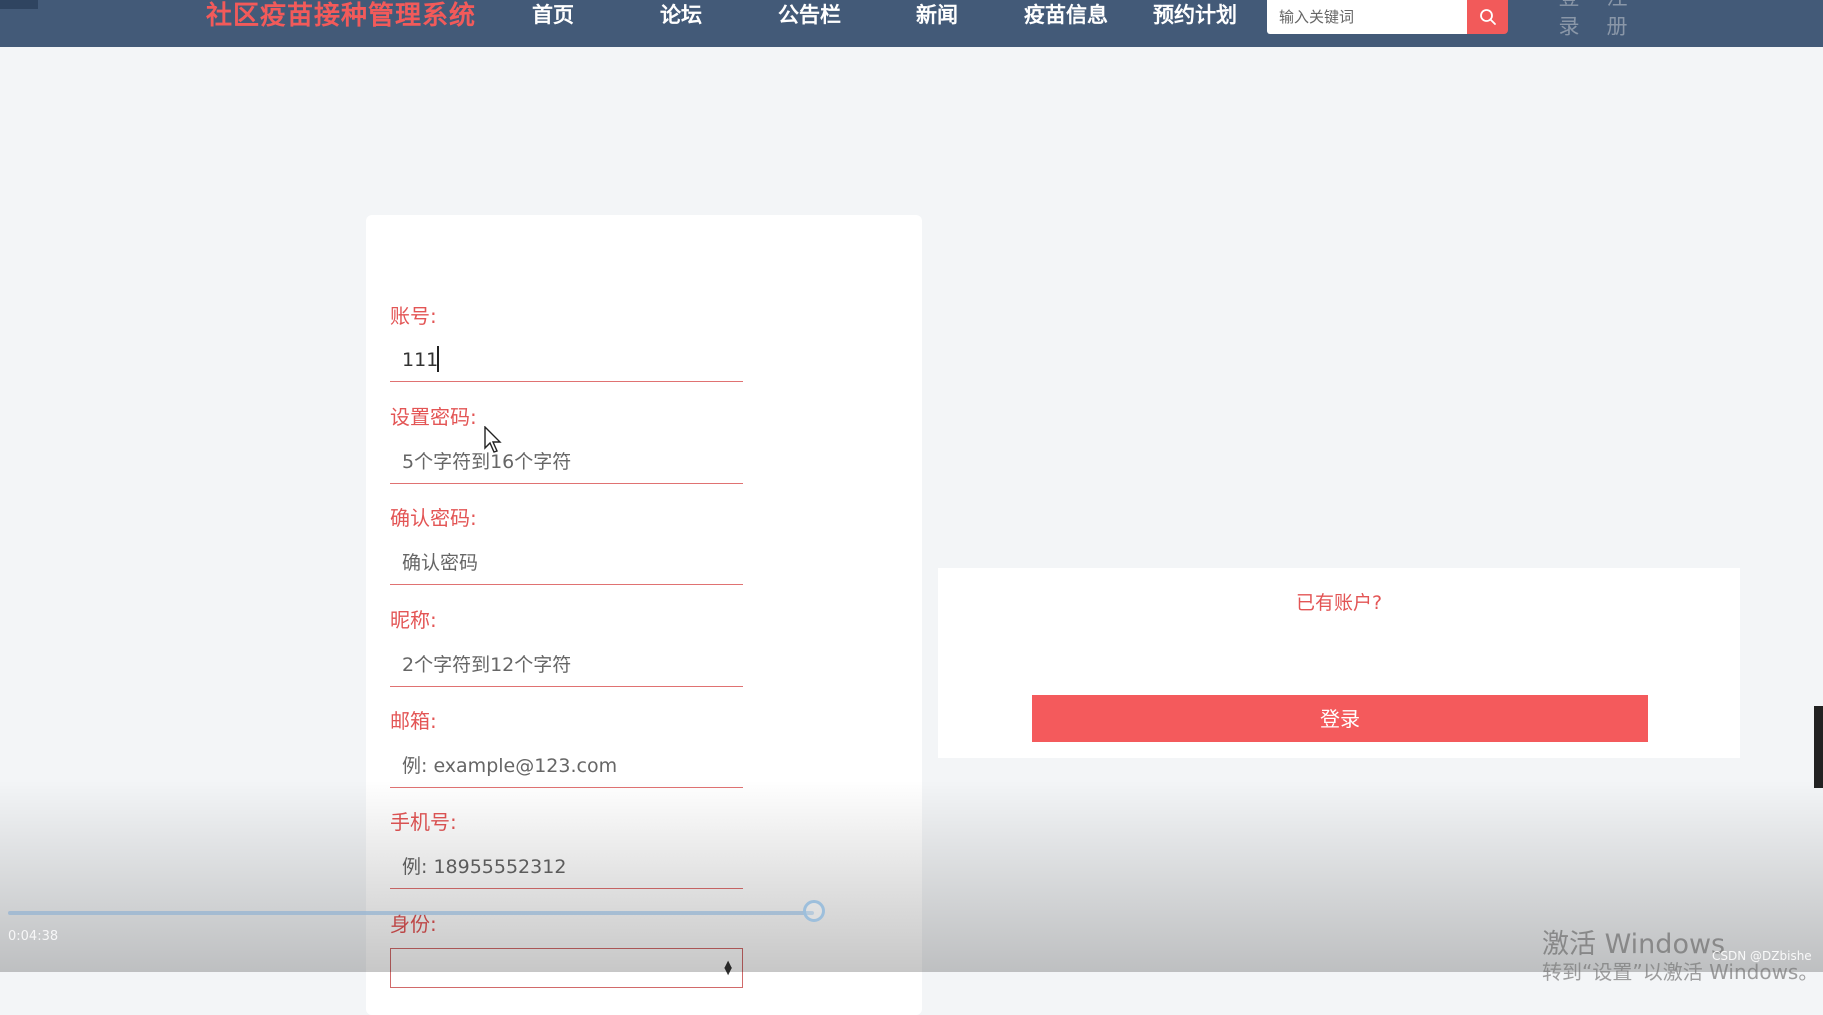  Describe the element at coordinates (438, 359) in the screenshot. I see `text-cursor` at that location.